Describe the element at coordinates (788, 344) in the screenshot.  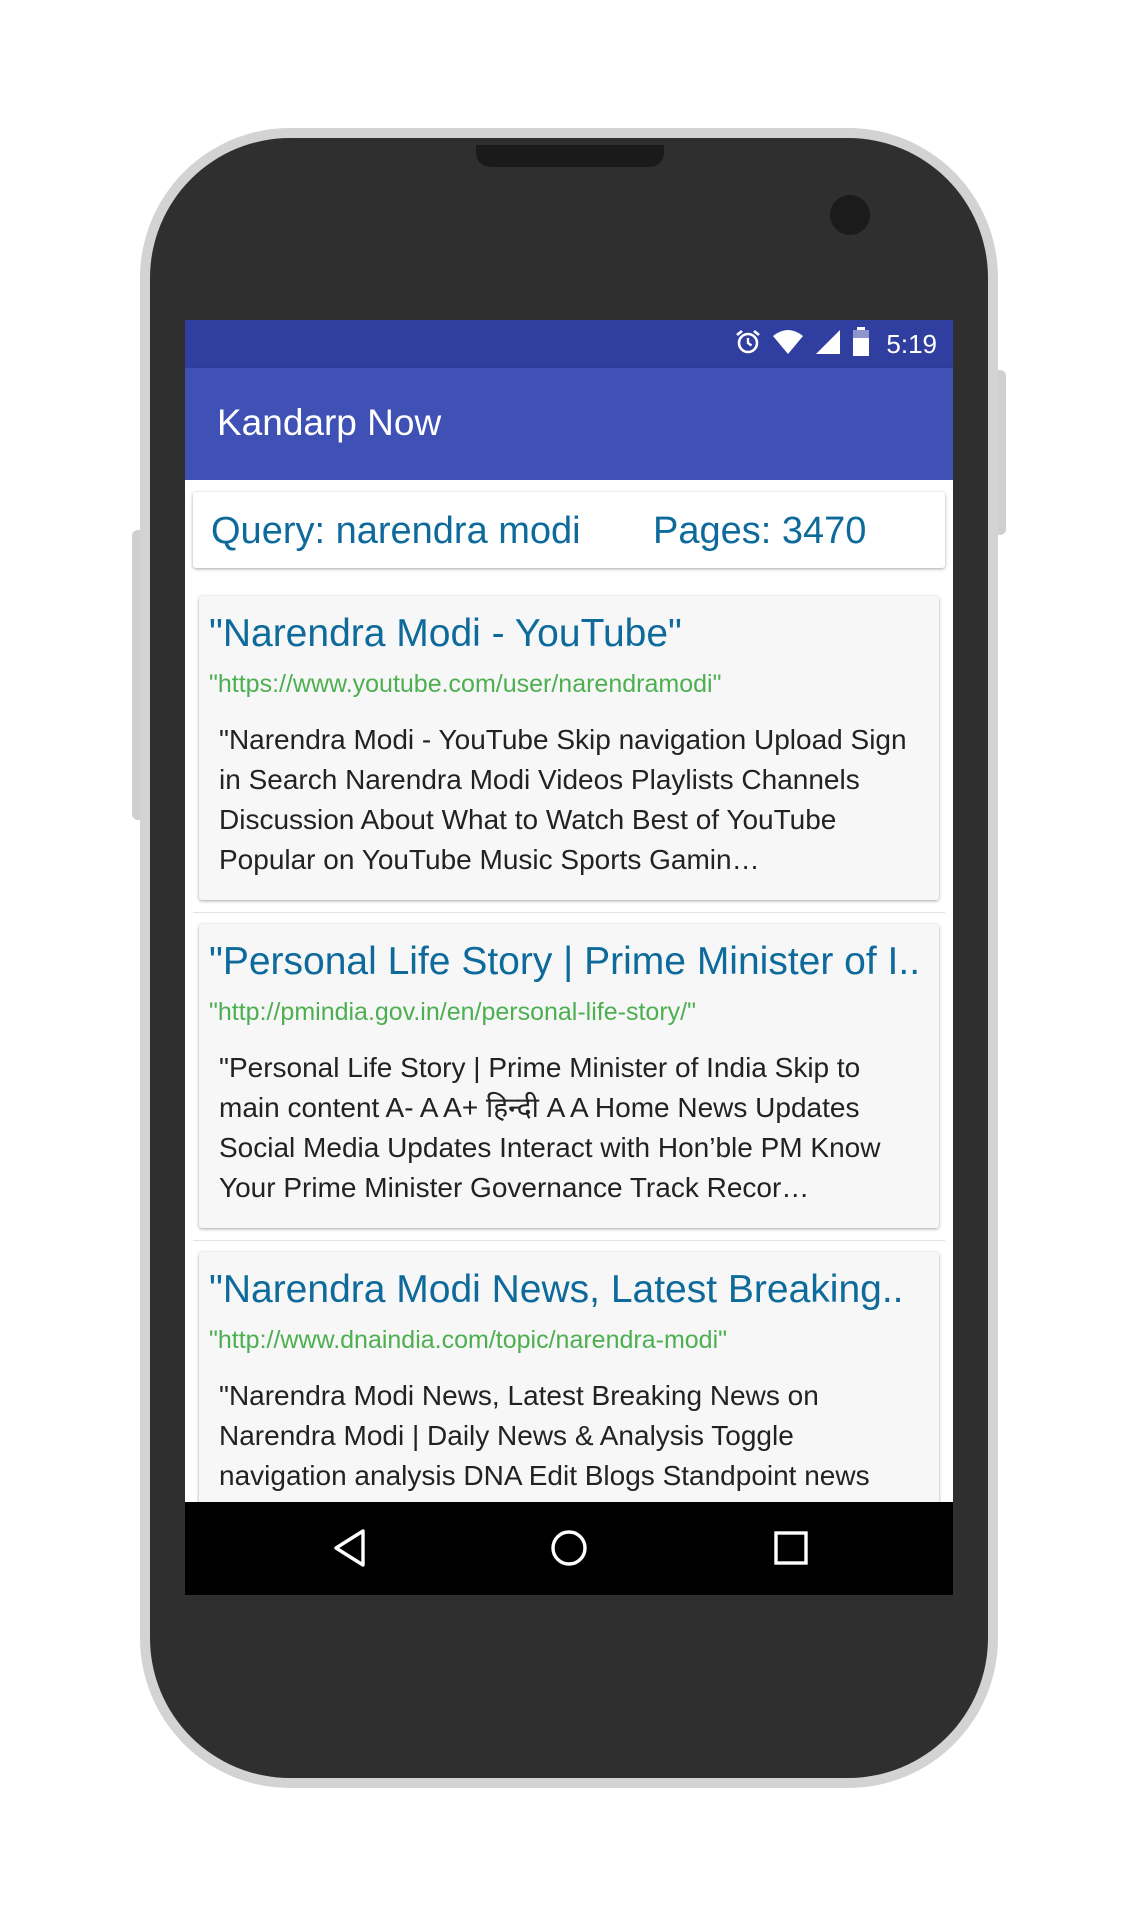
I see `wifi-icon` at that location.